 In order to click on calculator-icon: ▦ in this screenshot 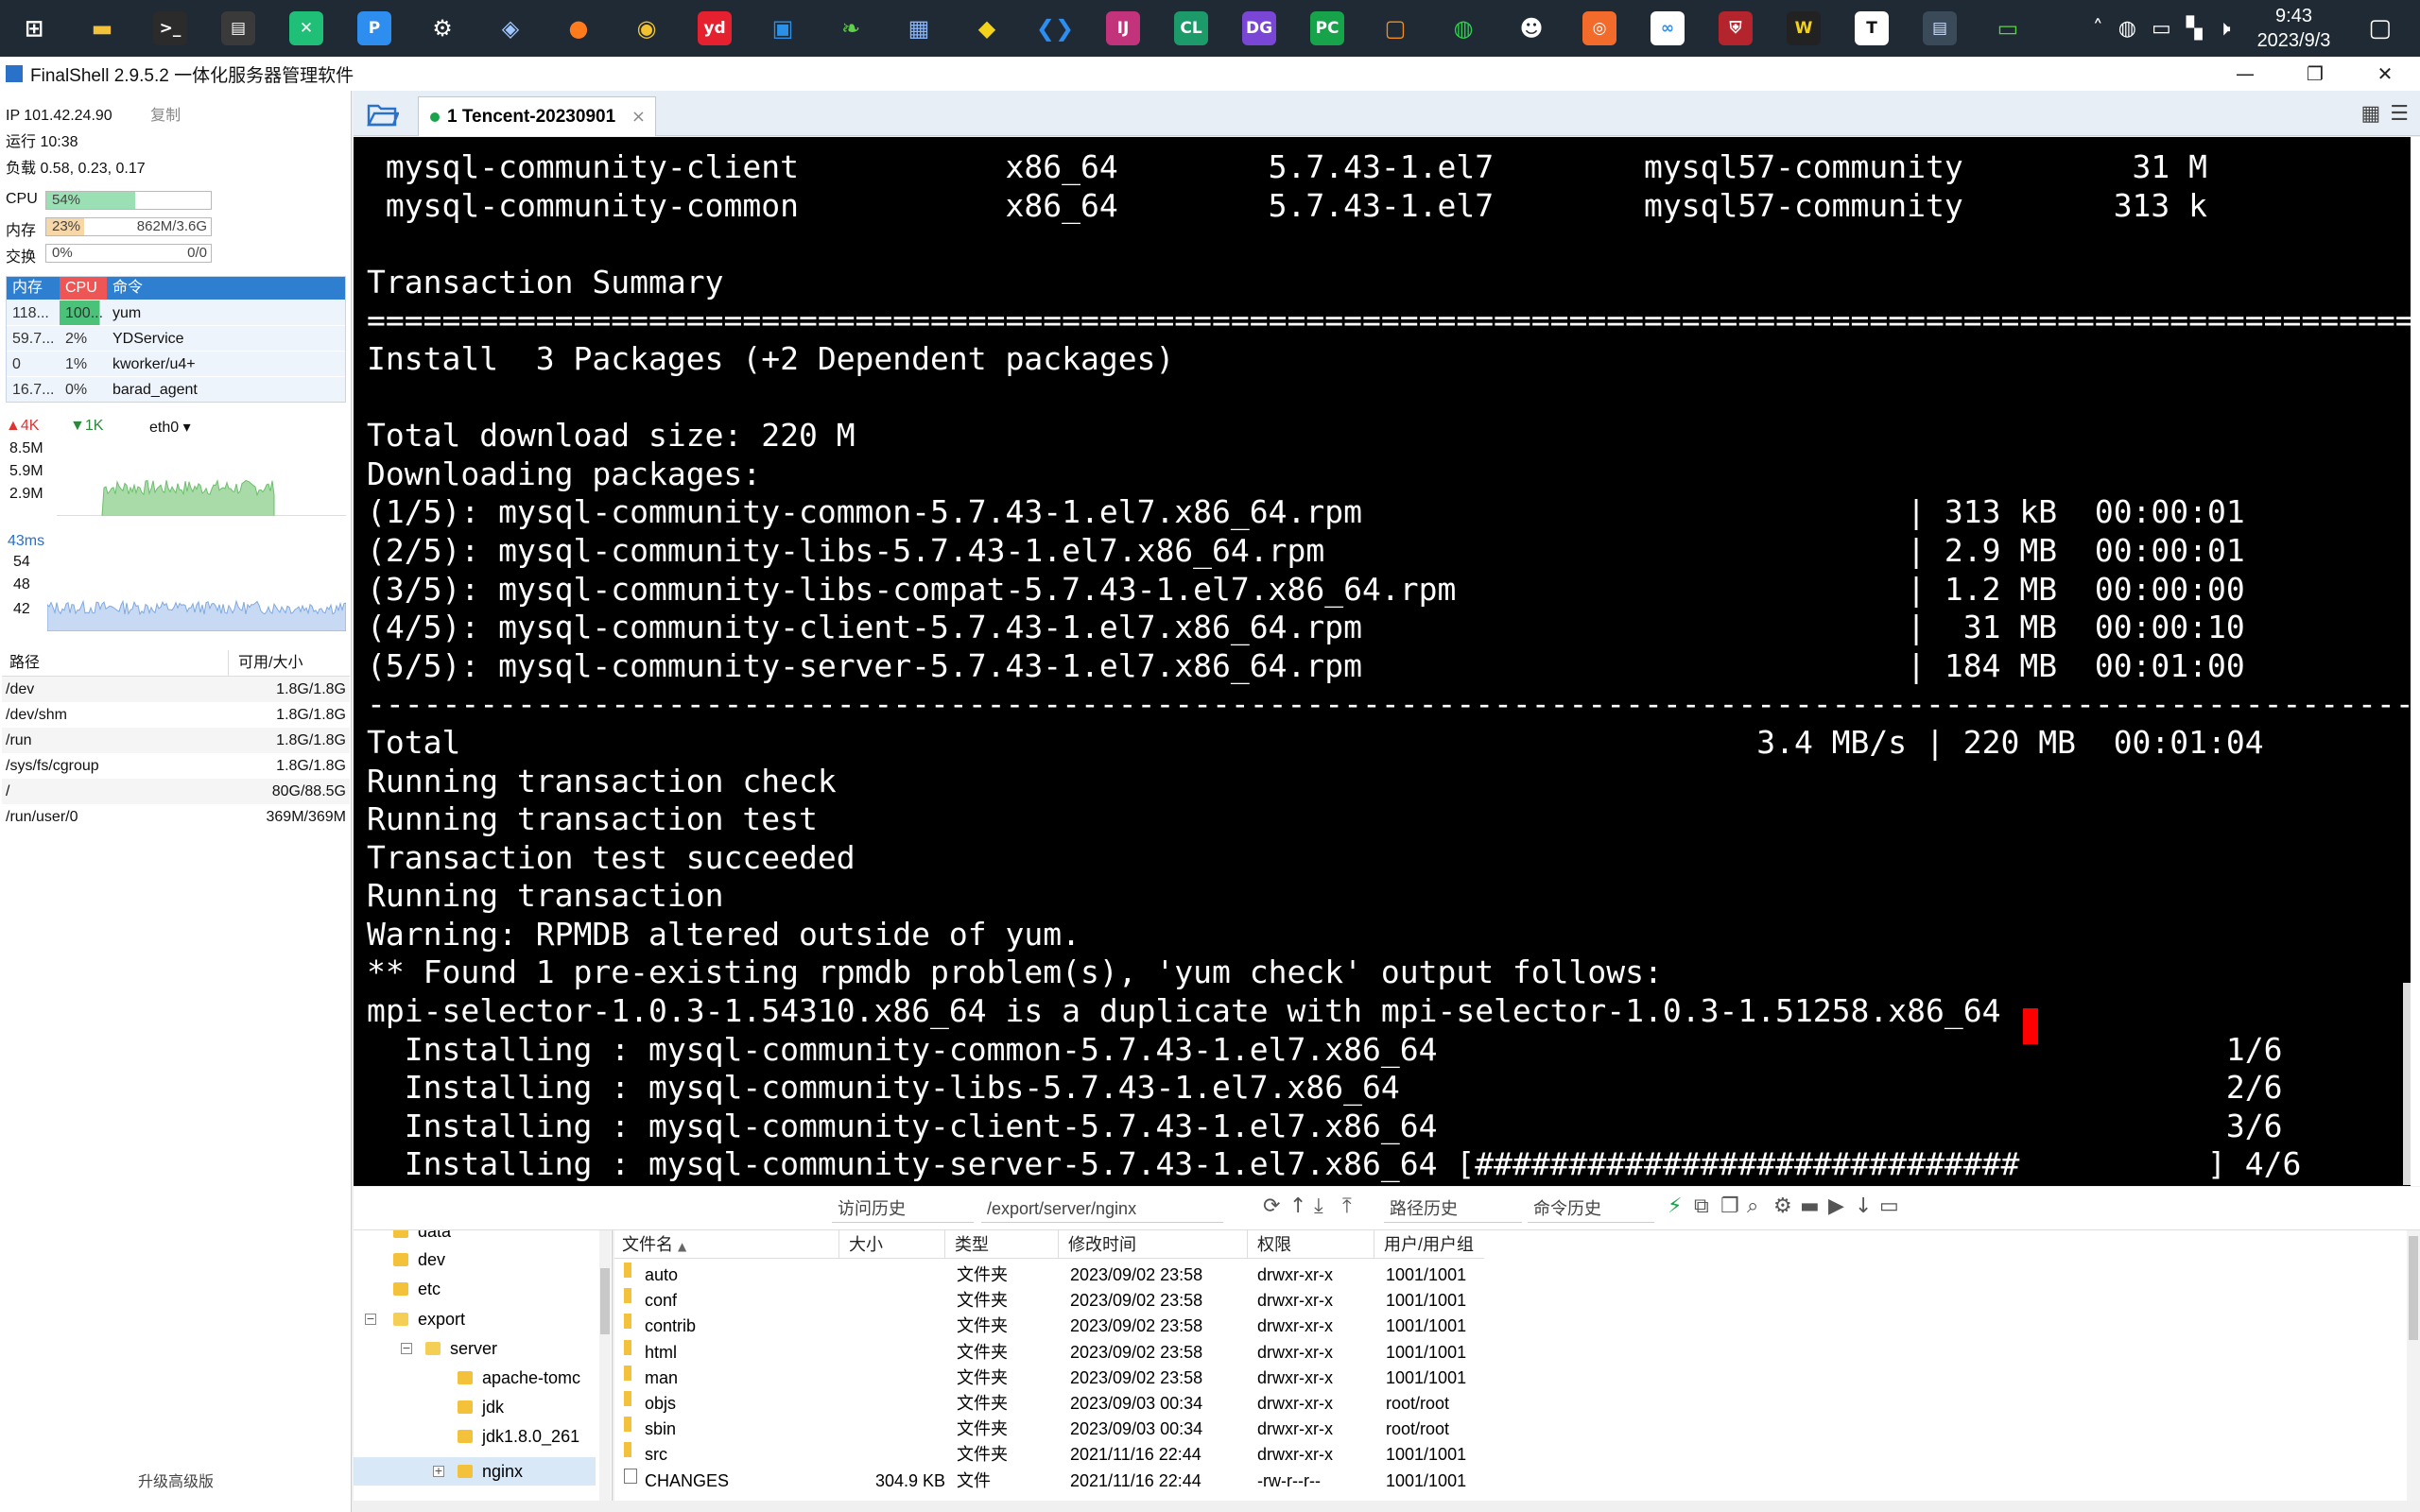, I will do `click(919, 28)`.